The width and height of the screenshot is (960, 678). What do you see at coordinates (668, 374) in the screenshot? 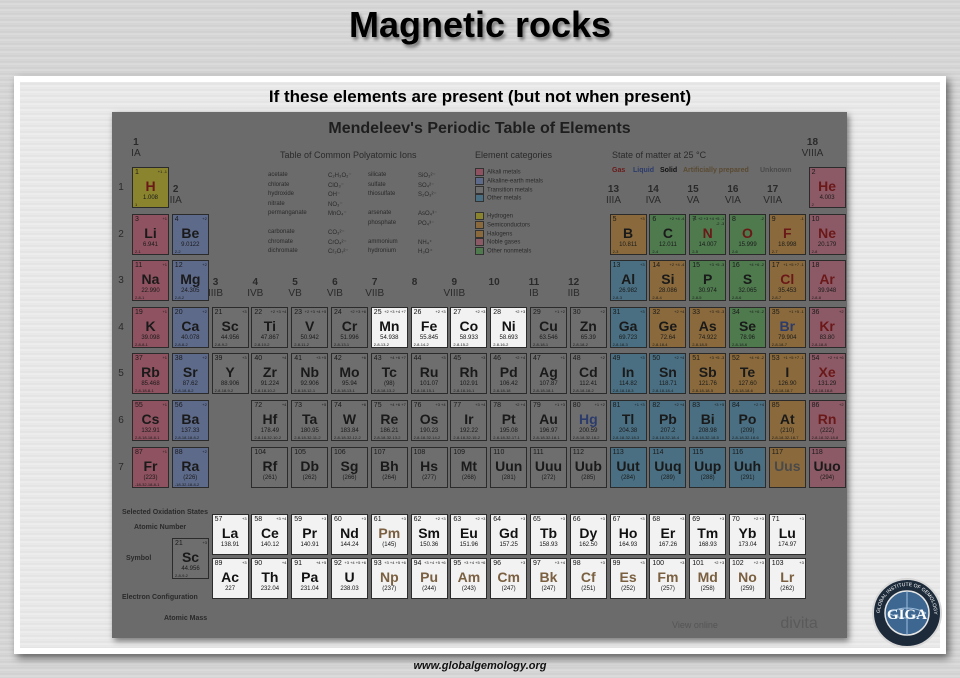
I see `element-cell-sn: 50 +2 +4 Sn 118.71 2-8-18-18-4` at bounding box center [668, 374].